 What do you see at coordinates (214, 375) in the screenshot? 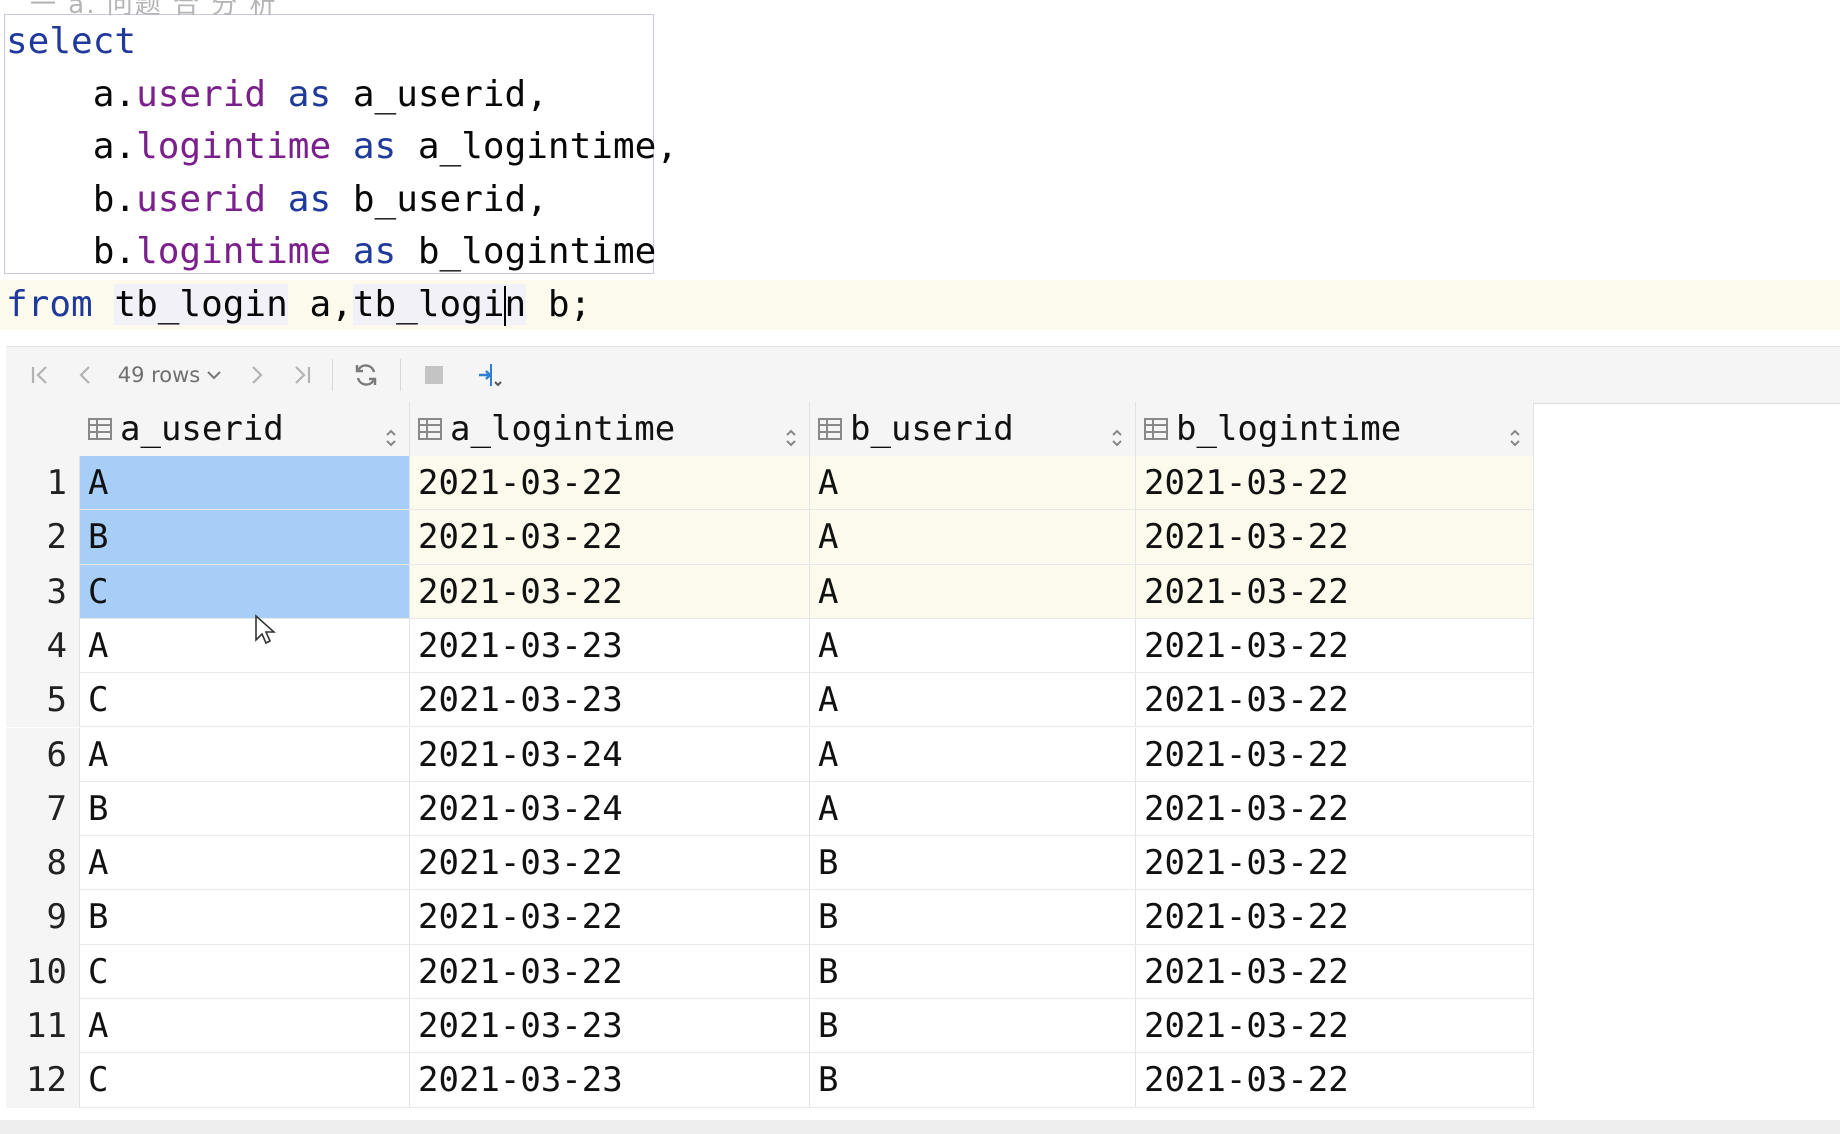
I see `chevron-down-icon` at bounding box center [214, 375].